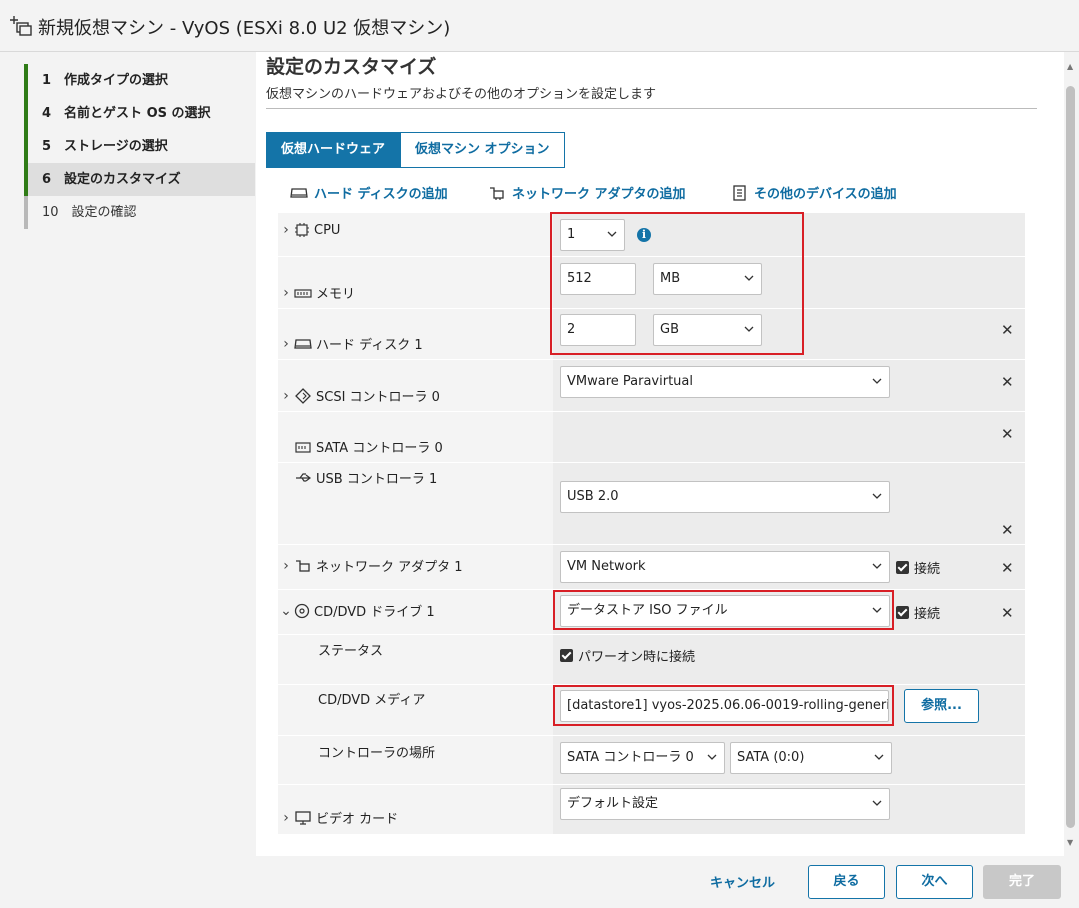  What do you see at coordinates (739, 192) in the screenshot?
I see `other-device-icon` at bounding box center [739, 192].